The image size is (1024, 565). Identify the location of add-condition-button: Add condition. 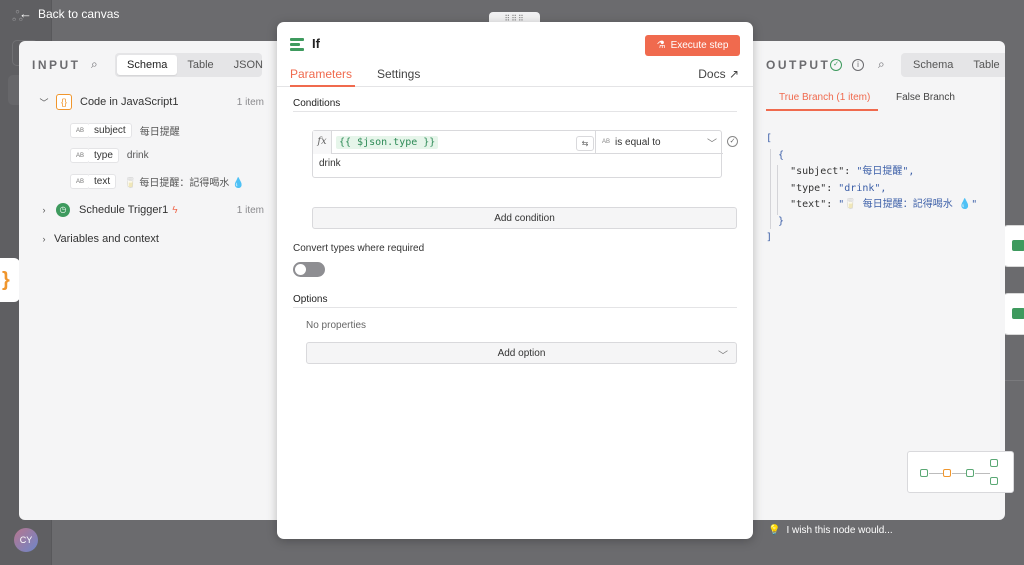
(524, 218).